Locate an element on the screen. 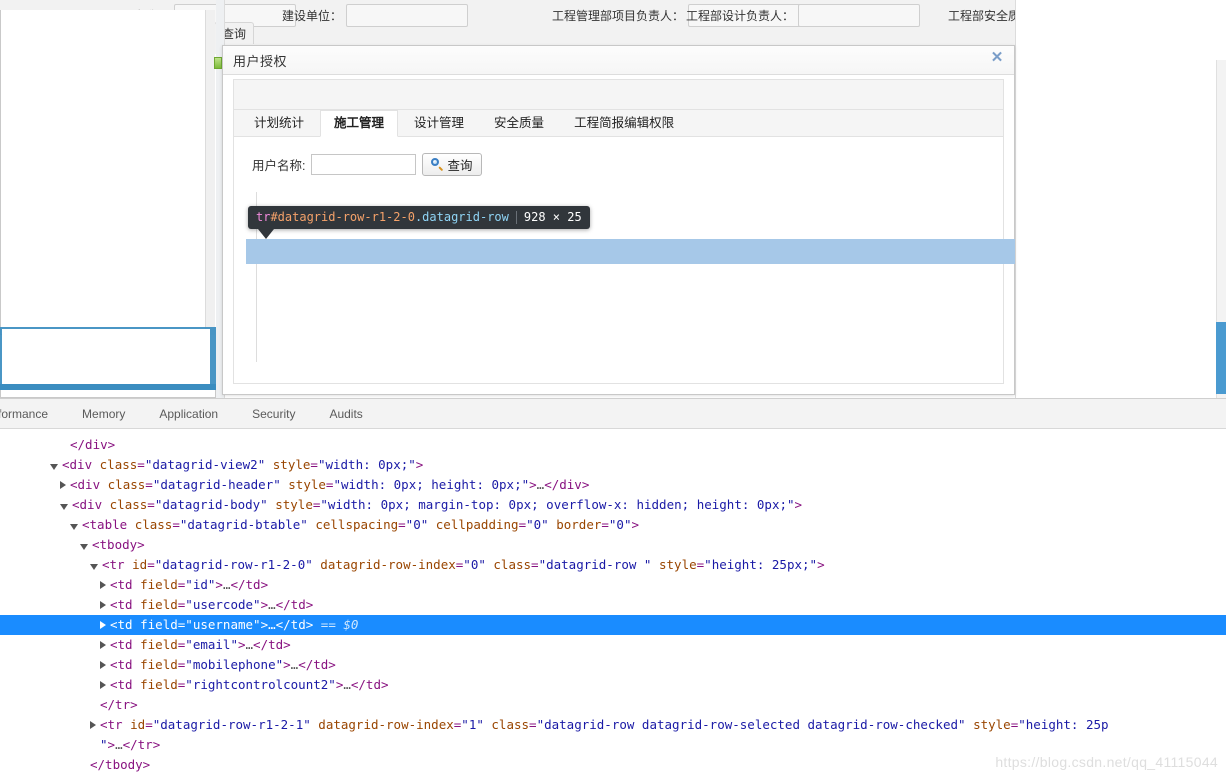  form-field-construction-unit: 建设单位： is located at coordinates (375, 15).